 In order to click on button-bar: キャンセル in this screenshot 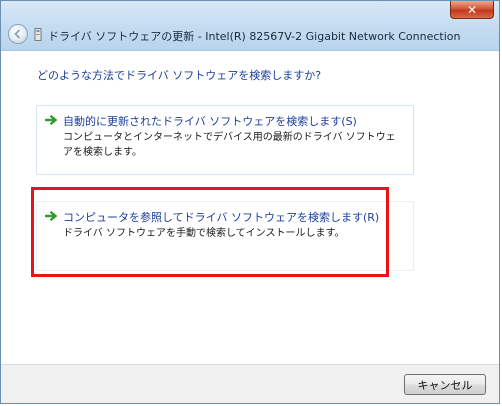, I will do `click(250, 383)`.